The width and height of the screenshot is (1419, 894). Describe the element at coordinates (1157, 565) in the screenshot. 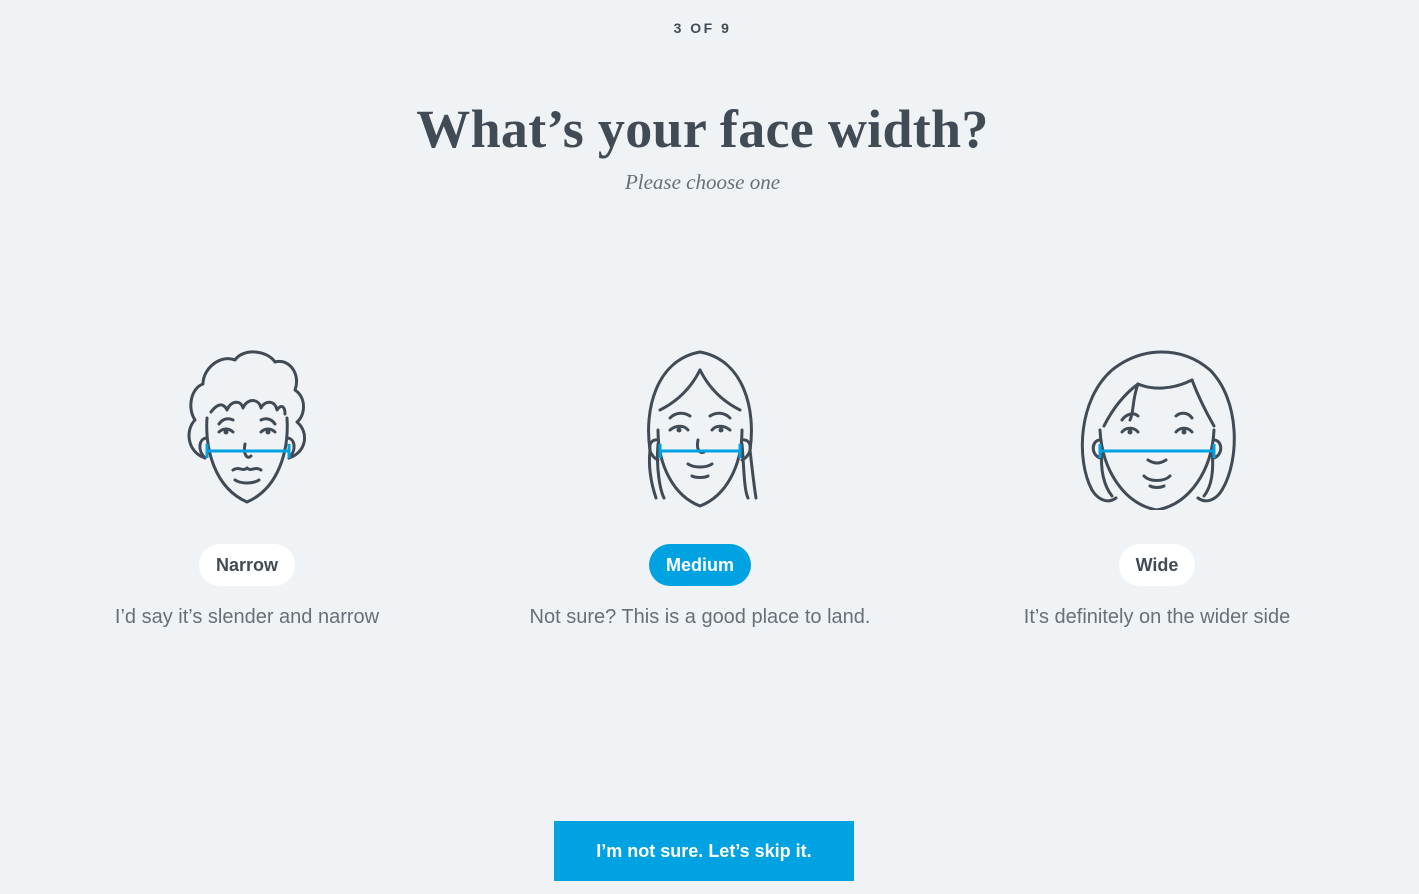

I see `option-wide-label: Wide` at that location.